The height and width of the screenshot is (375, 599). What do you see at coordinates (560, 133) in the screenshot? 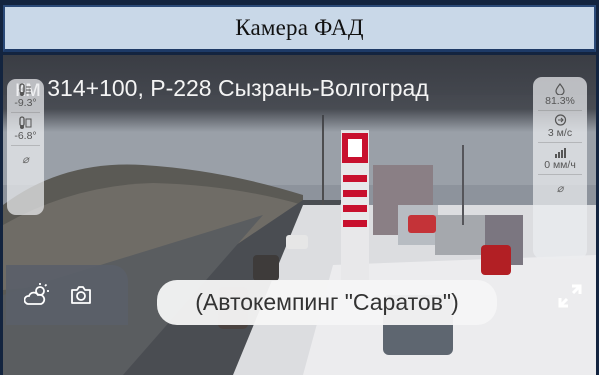
I see `wind-value: 3 м/с` at bounding box center [560, 133].